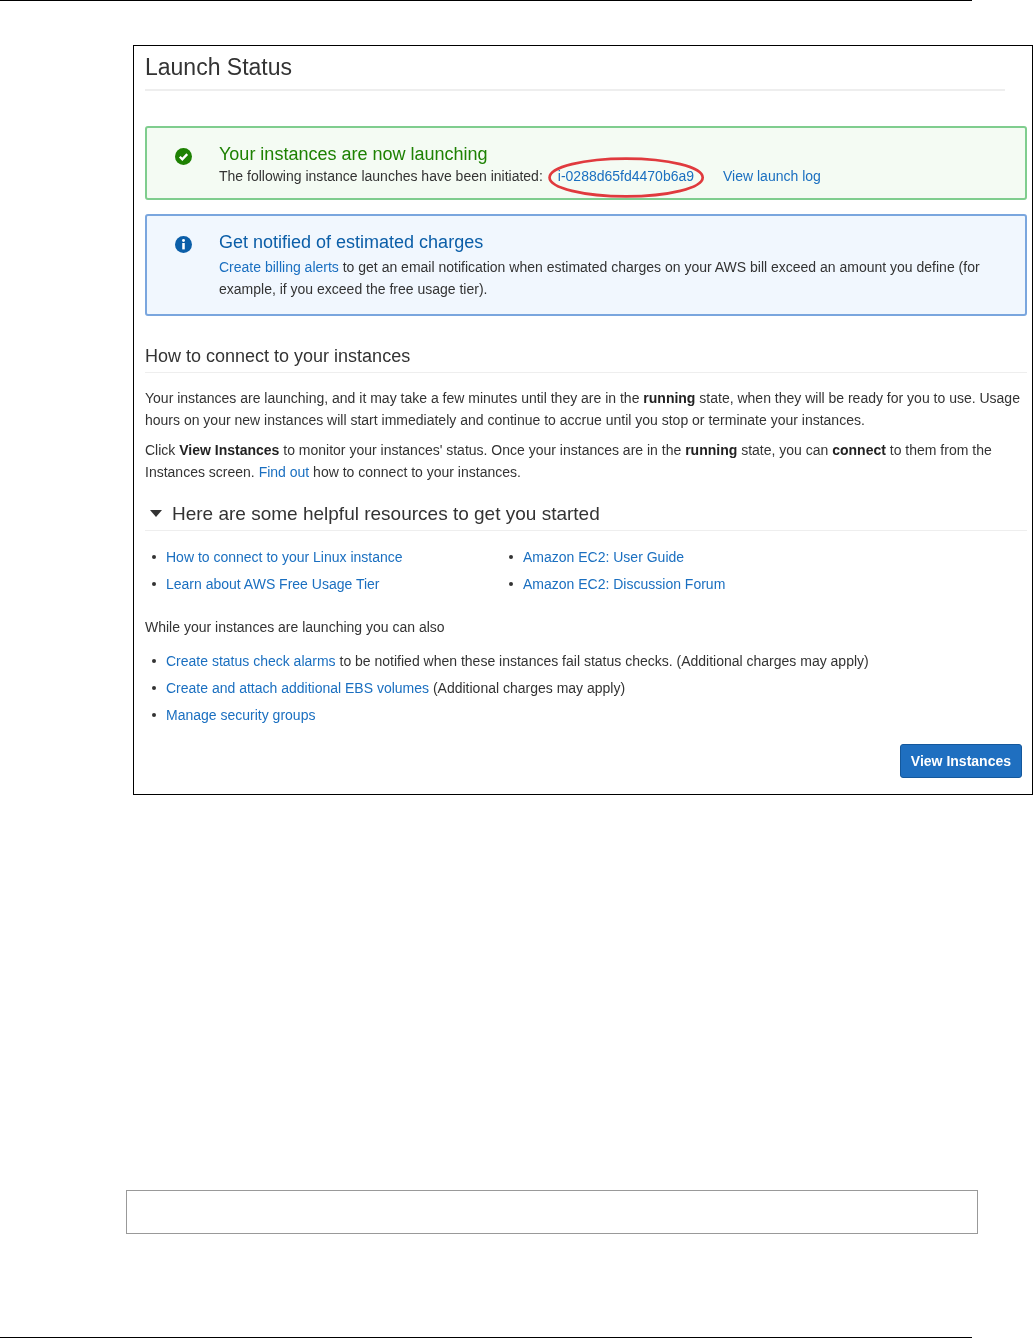 The width and height of the screenshot is (1036, 1339). I want to click on list-item-text: Create status check alarms to be notified when these instances fail status checks. (Additional charges may apply), so click(517, 660).